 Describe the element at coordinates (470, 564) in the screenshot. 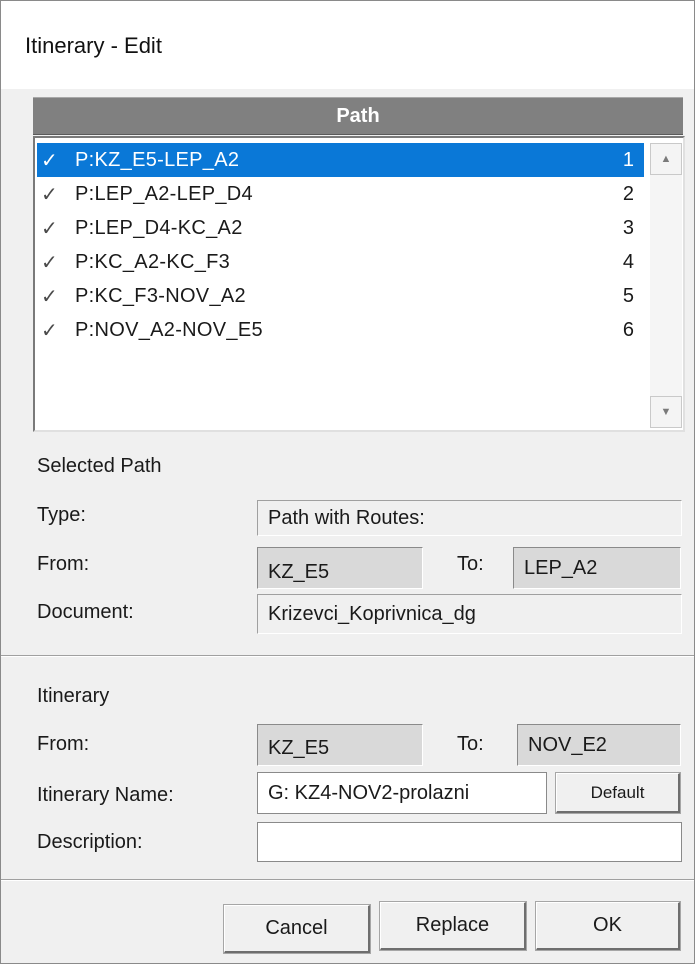

I see `path-to-label: To:` at that location.